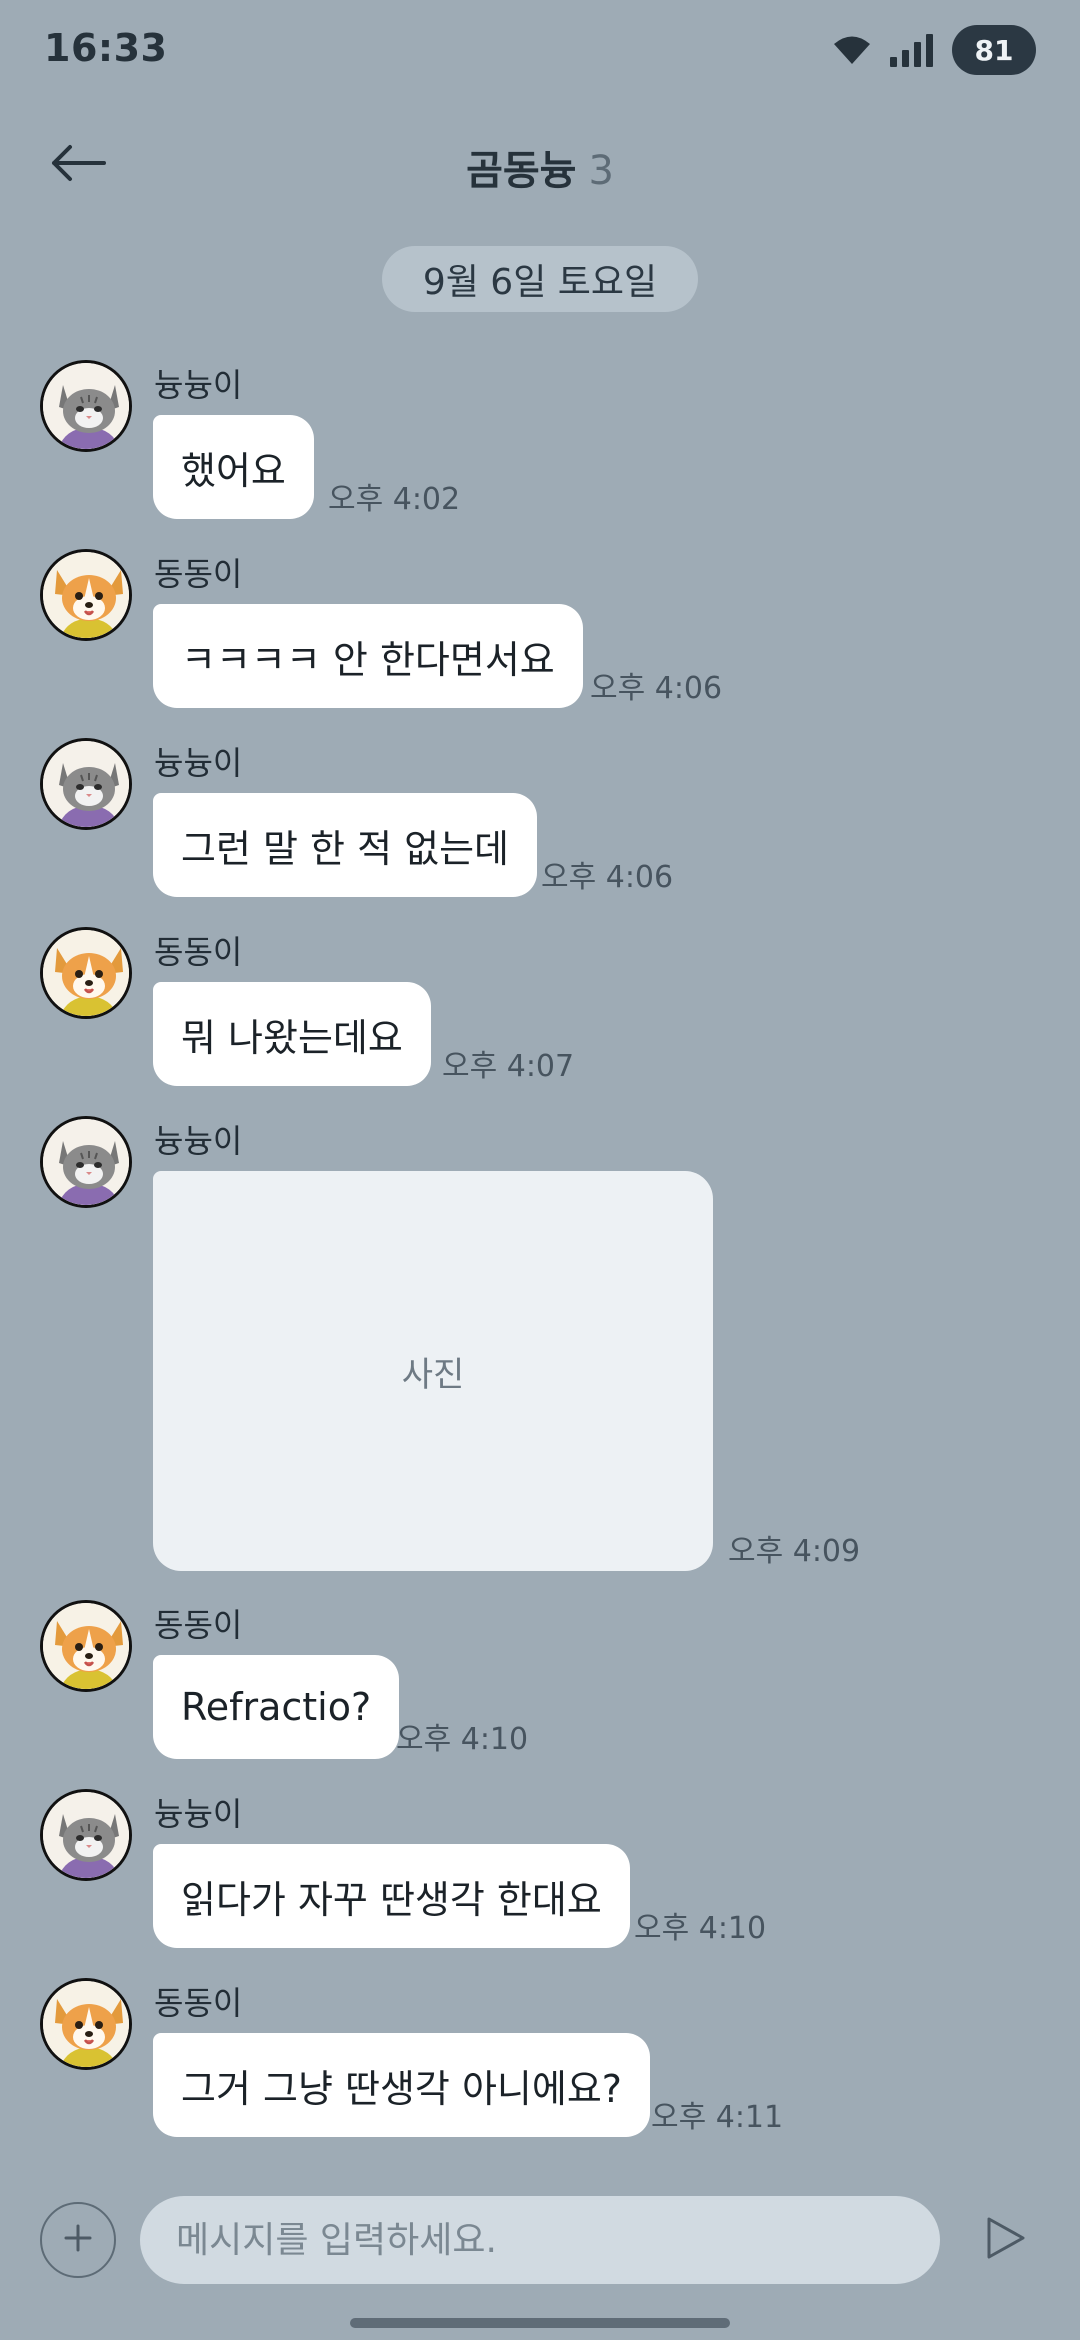 The width and height of the screenshot is (1080, 2340). I want to click on message-row: 동동이 그거 그냥 딴생각 아니에요? 오후 4:11, so click(540, 2063).